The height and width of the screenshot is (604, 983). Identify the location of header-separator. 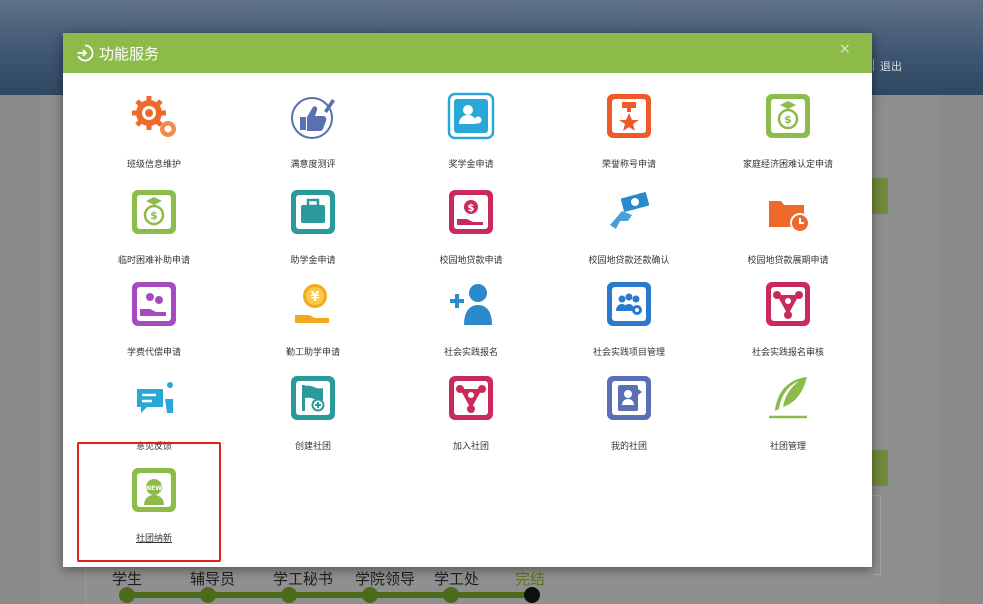
(873, 65).